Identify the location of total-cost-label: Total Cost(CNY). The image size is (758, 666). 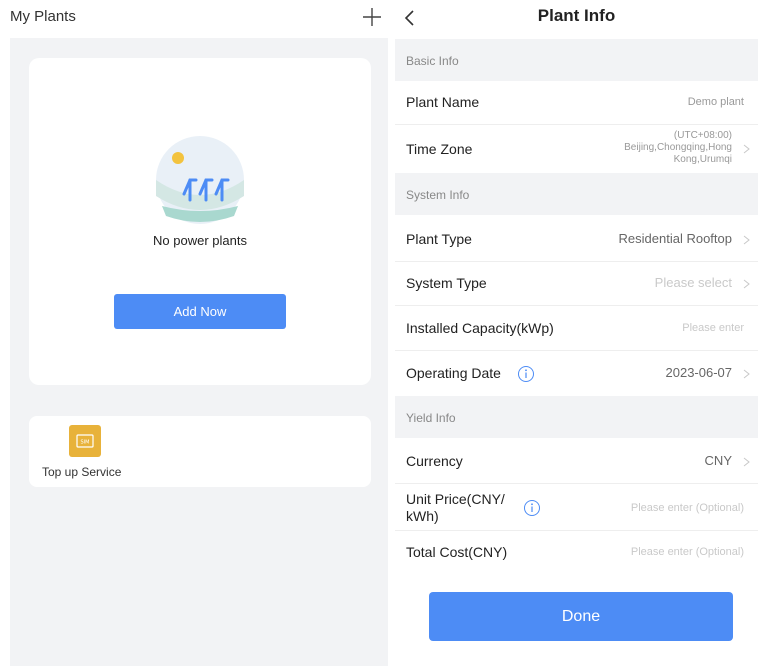
(457, 552).